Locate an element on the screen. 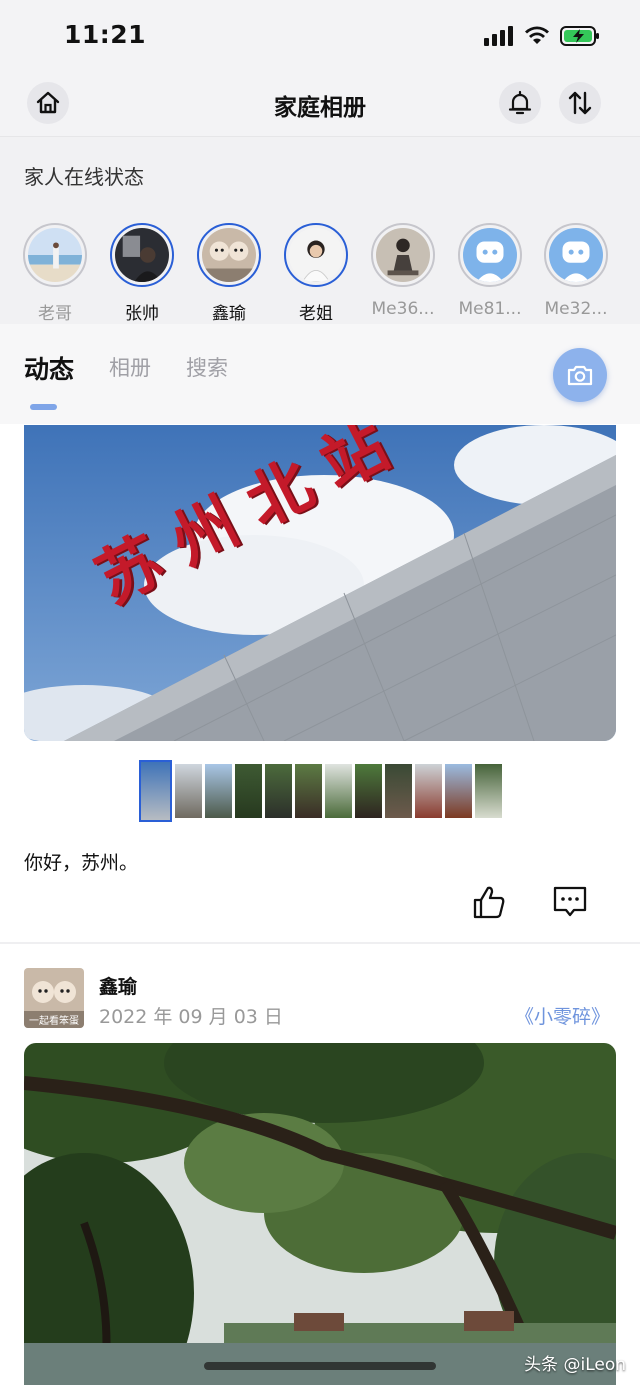 Image resolution: width=640 pixels, height=1385 pixels. tab-bar: 动态 相册 搜索 is located at coordinates (320, 374).